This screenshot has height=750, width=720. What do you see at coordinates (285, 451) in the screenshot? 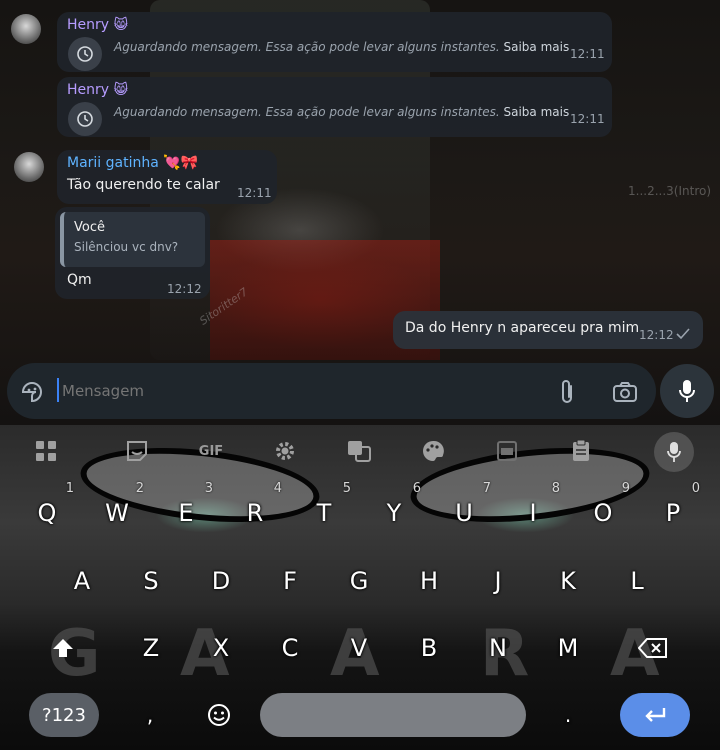
I see `settings-icon` at bounding box center [285, 451].